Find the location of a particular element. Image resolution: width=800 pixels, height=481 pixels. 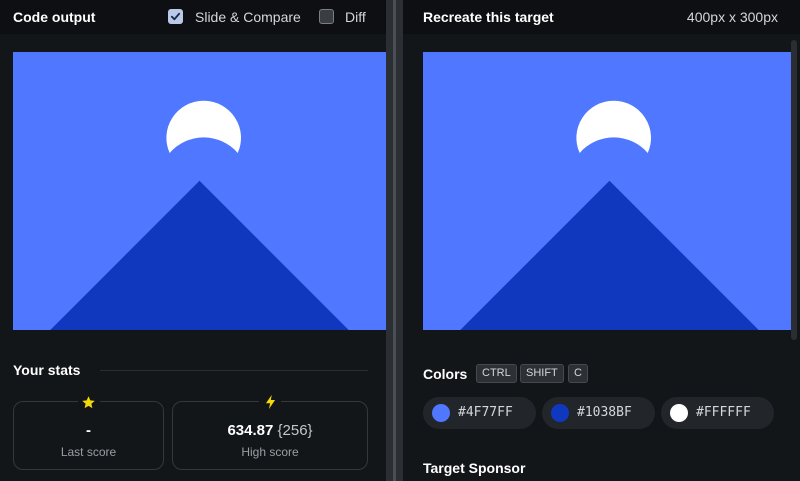

stats-divider is located at coordinates (234, 370).